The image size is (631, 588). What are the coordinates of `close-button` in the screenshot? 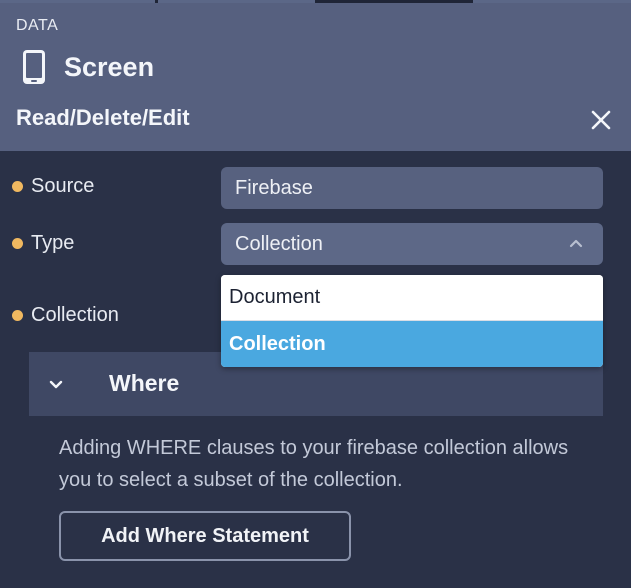 It's located at (601, 120).